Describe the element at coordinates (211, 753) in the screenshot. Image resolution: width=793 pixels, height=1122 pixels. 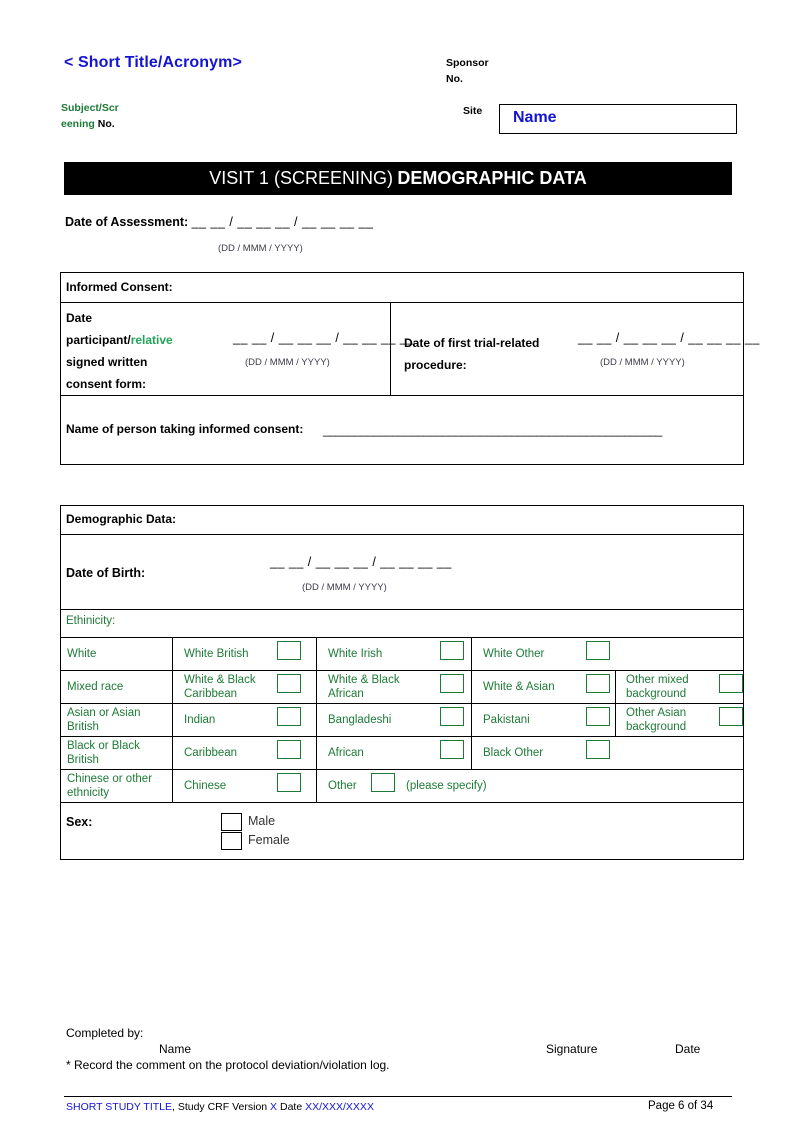
I see `ethnicity-option-caribbean: Caribbean` at that location.